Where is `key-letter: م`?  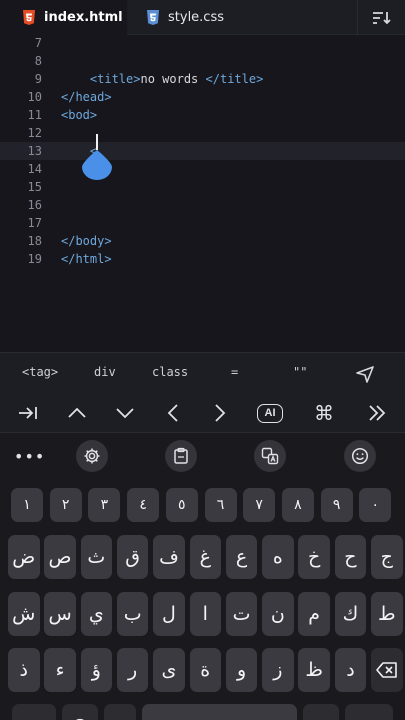
key-letter: م is located at coordinates (314, 614).